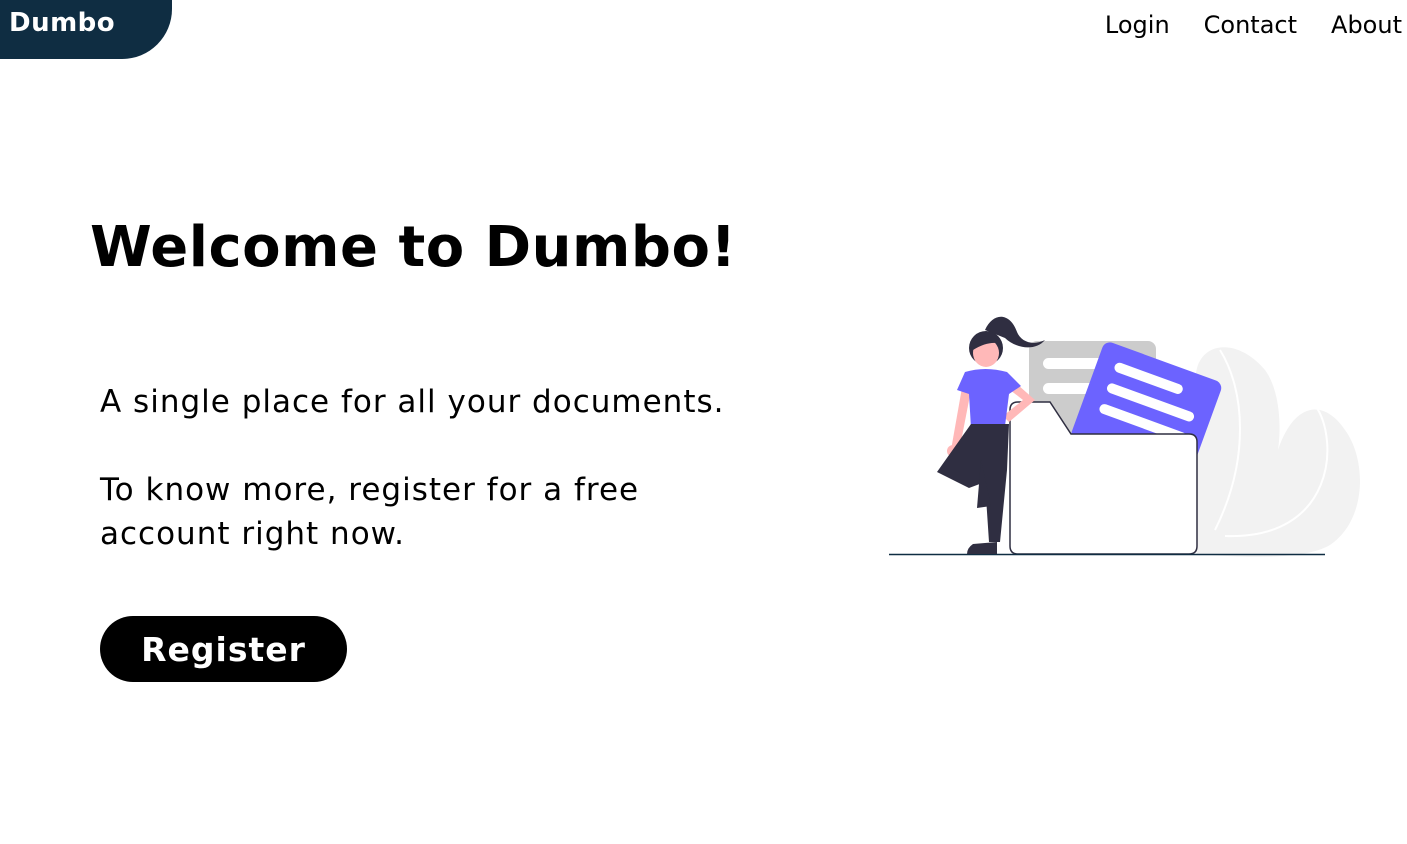  I want to click on brand-logo: Dumbo, so click(86, 29).